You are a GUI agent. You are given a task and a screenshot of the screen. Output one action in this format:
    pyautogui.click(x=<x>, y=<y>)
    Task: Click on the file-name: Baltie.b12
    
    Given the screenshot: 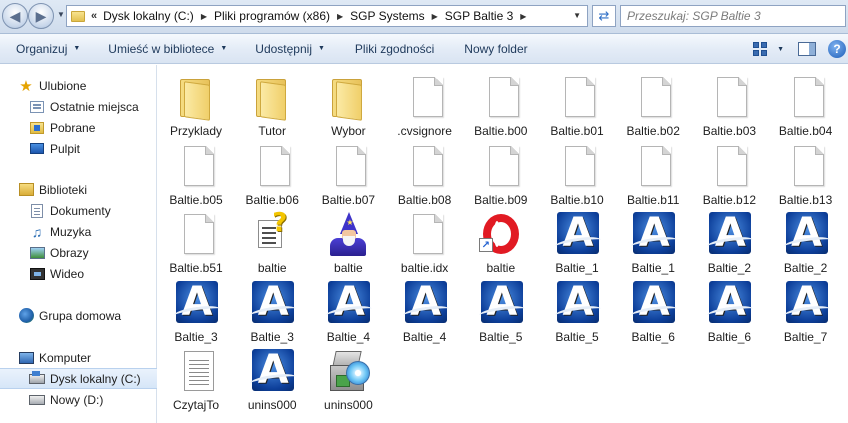 What is the action you would take?
    pyautogui.click(x=729, y=199)
    